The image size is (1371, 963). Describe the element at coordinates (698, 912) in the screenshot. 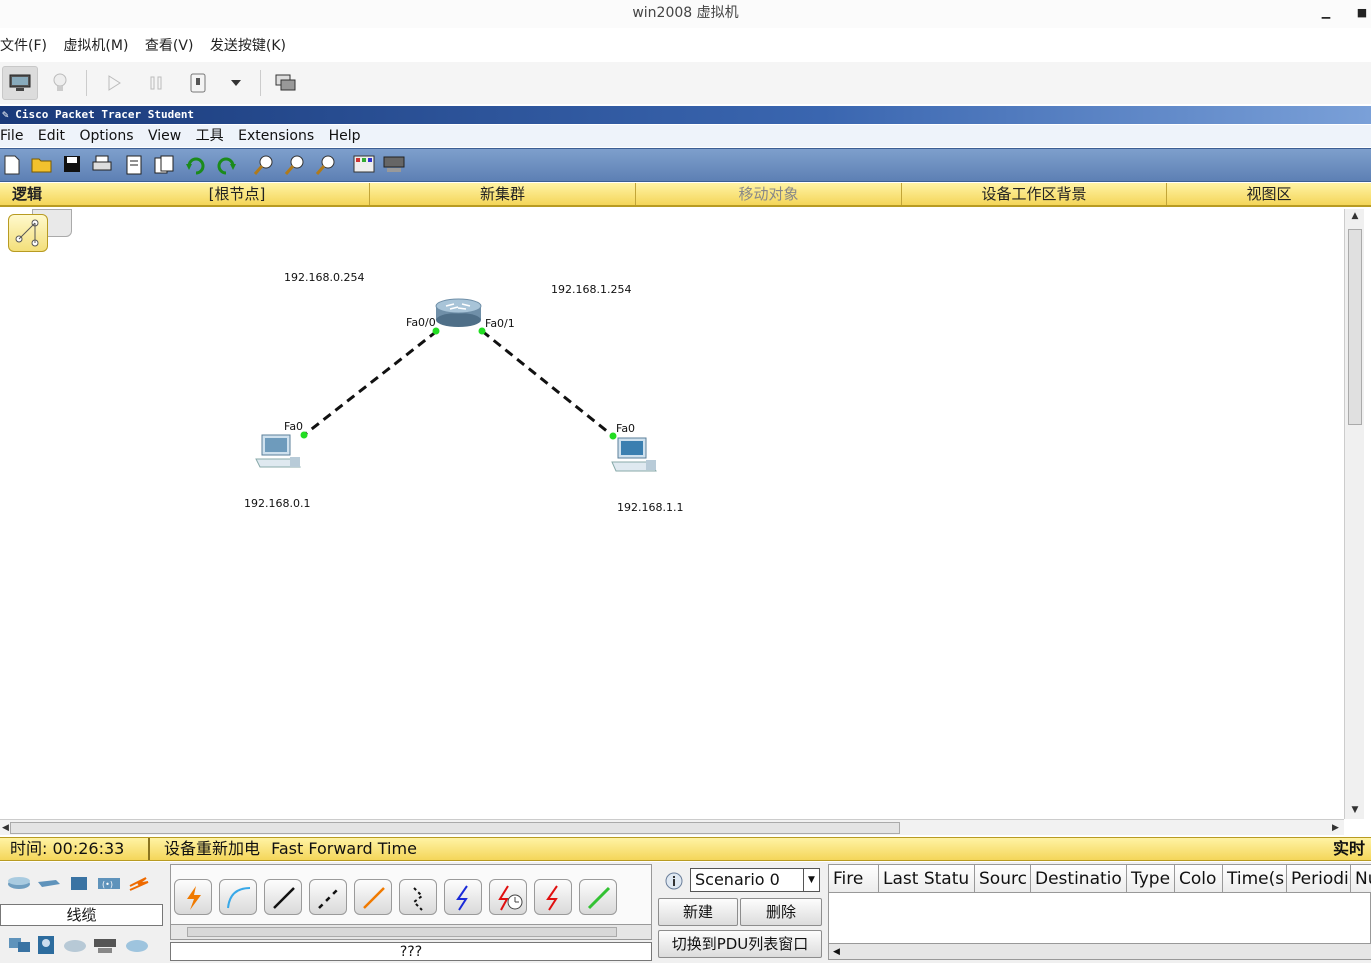

I see `new-scenario-button: 新建` at that location.